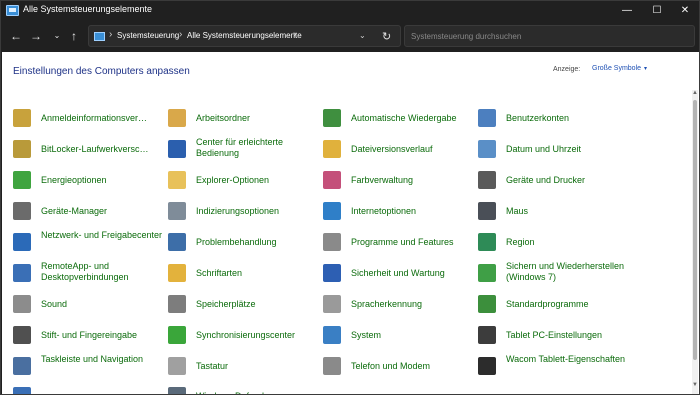 The width and height of the screenshot is (700, 395). What do you see at coordinates (243, 388) in the screenshot?
I see `control-panel-item: Windows Defender` at bounding box center [243, 388].